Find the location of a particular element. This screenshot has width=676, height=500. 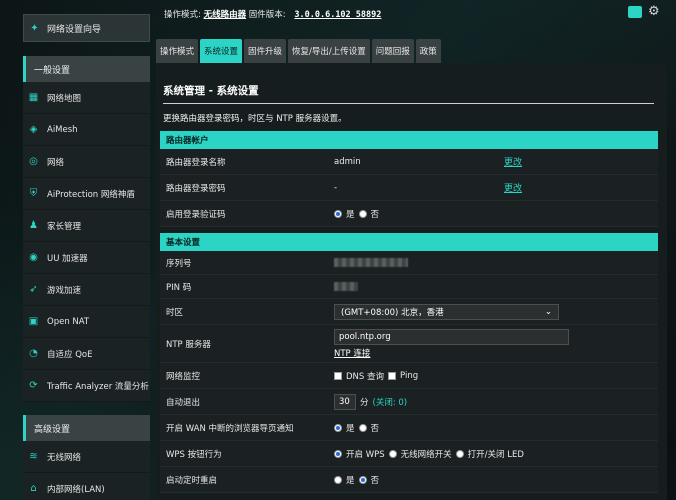

ntp-link: NTP 连接 is located at coordinates (352, 353).